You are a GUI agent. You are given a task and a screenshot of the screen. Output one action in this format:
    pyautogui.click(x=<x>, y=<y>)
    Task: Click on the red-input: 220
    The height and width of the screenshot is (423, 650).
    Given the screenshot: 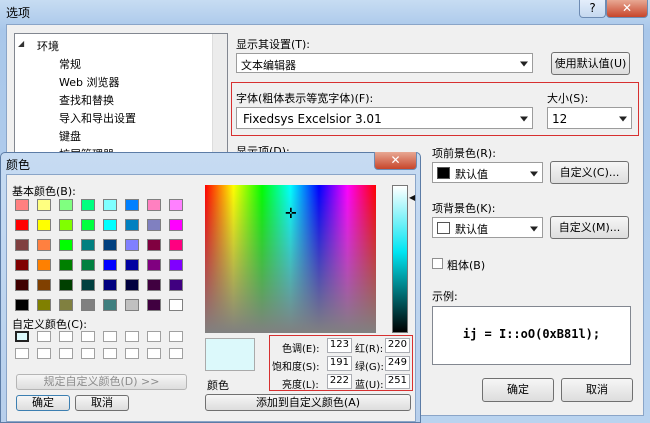 What is the action you would take?
    pyautogui.click(x=397, y=345)
    